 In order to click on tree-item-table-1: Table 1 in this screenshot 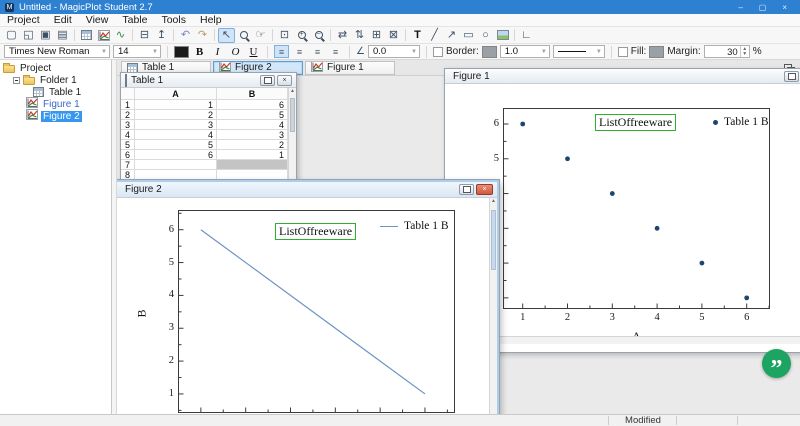, I will do `click(55, 92)`.